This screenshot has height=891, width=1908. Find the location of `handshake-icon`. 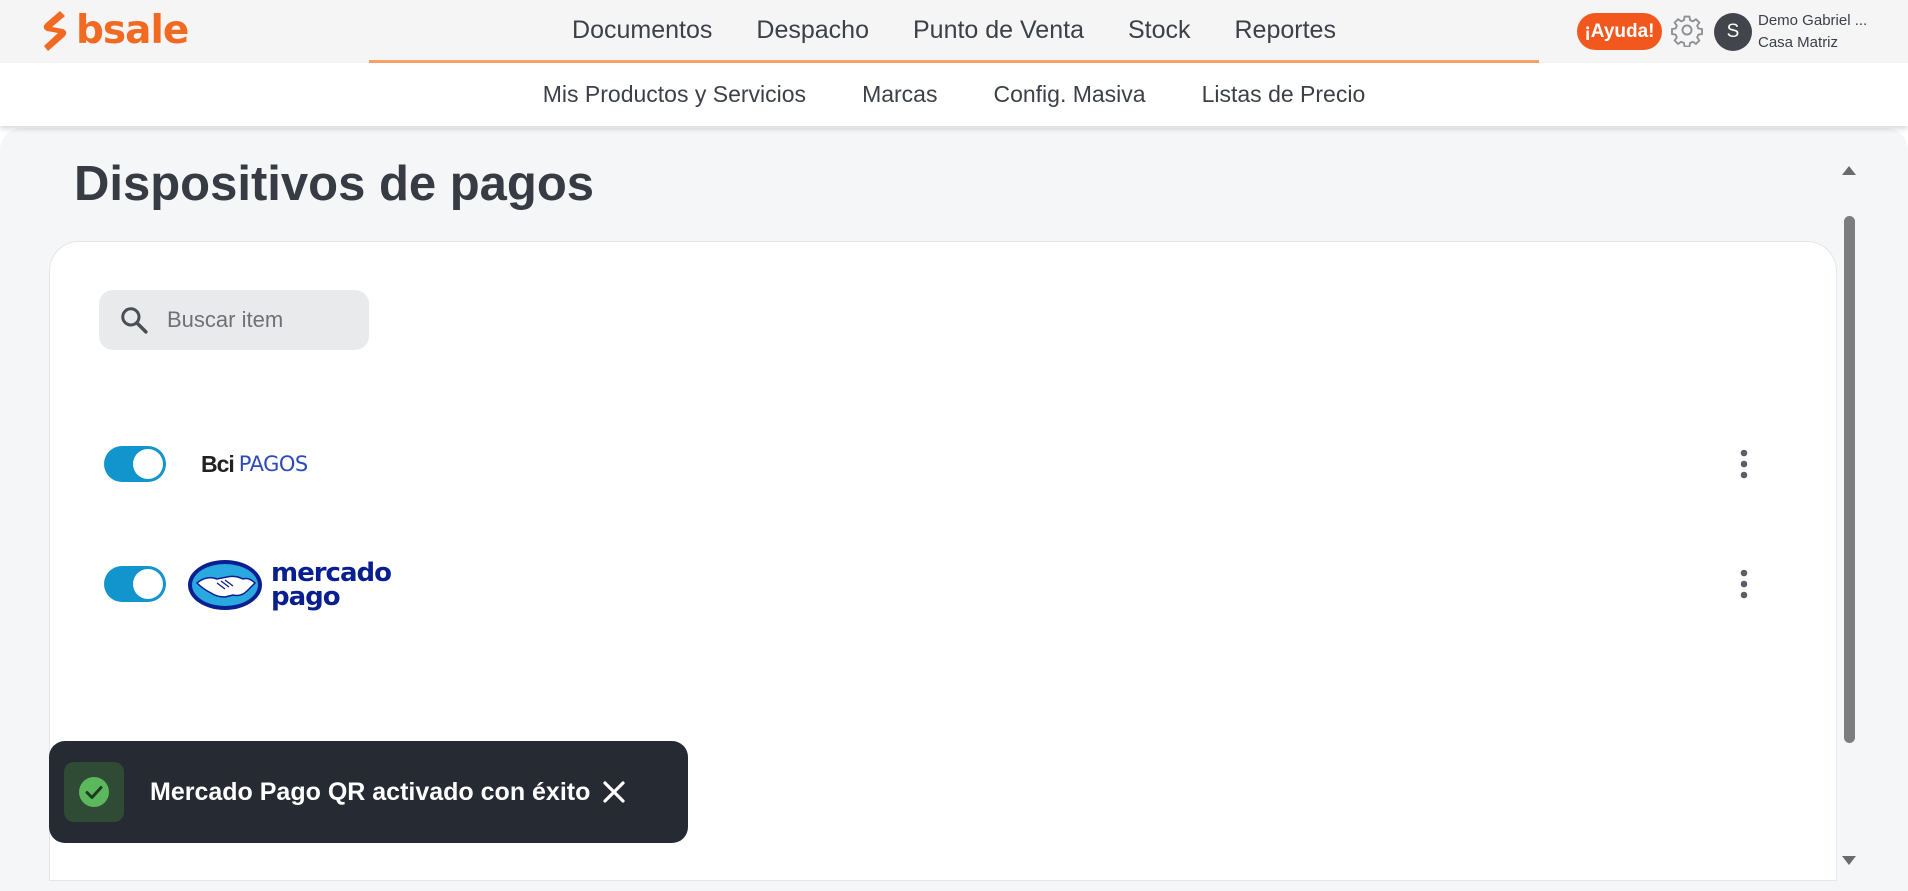

handshake-icon is located at coordinates (225, 585).